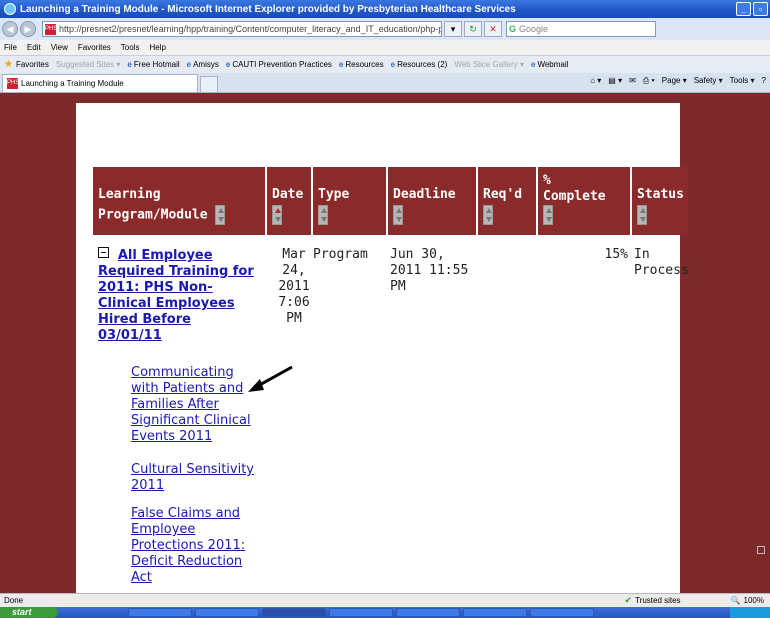  I want to click on type-cell: Program, so click(340, 254).